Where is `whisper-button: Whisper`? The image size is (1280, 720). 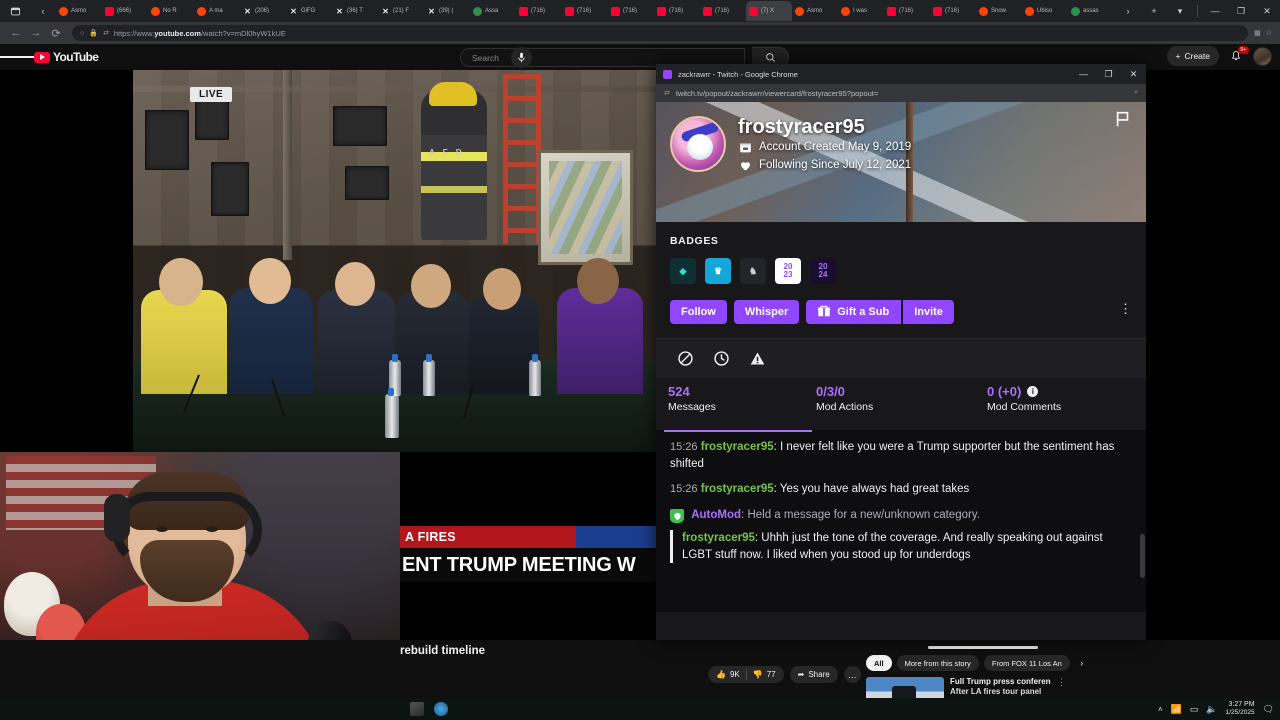
whisper-button: Whisper is located at coordinates (766, 312).